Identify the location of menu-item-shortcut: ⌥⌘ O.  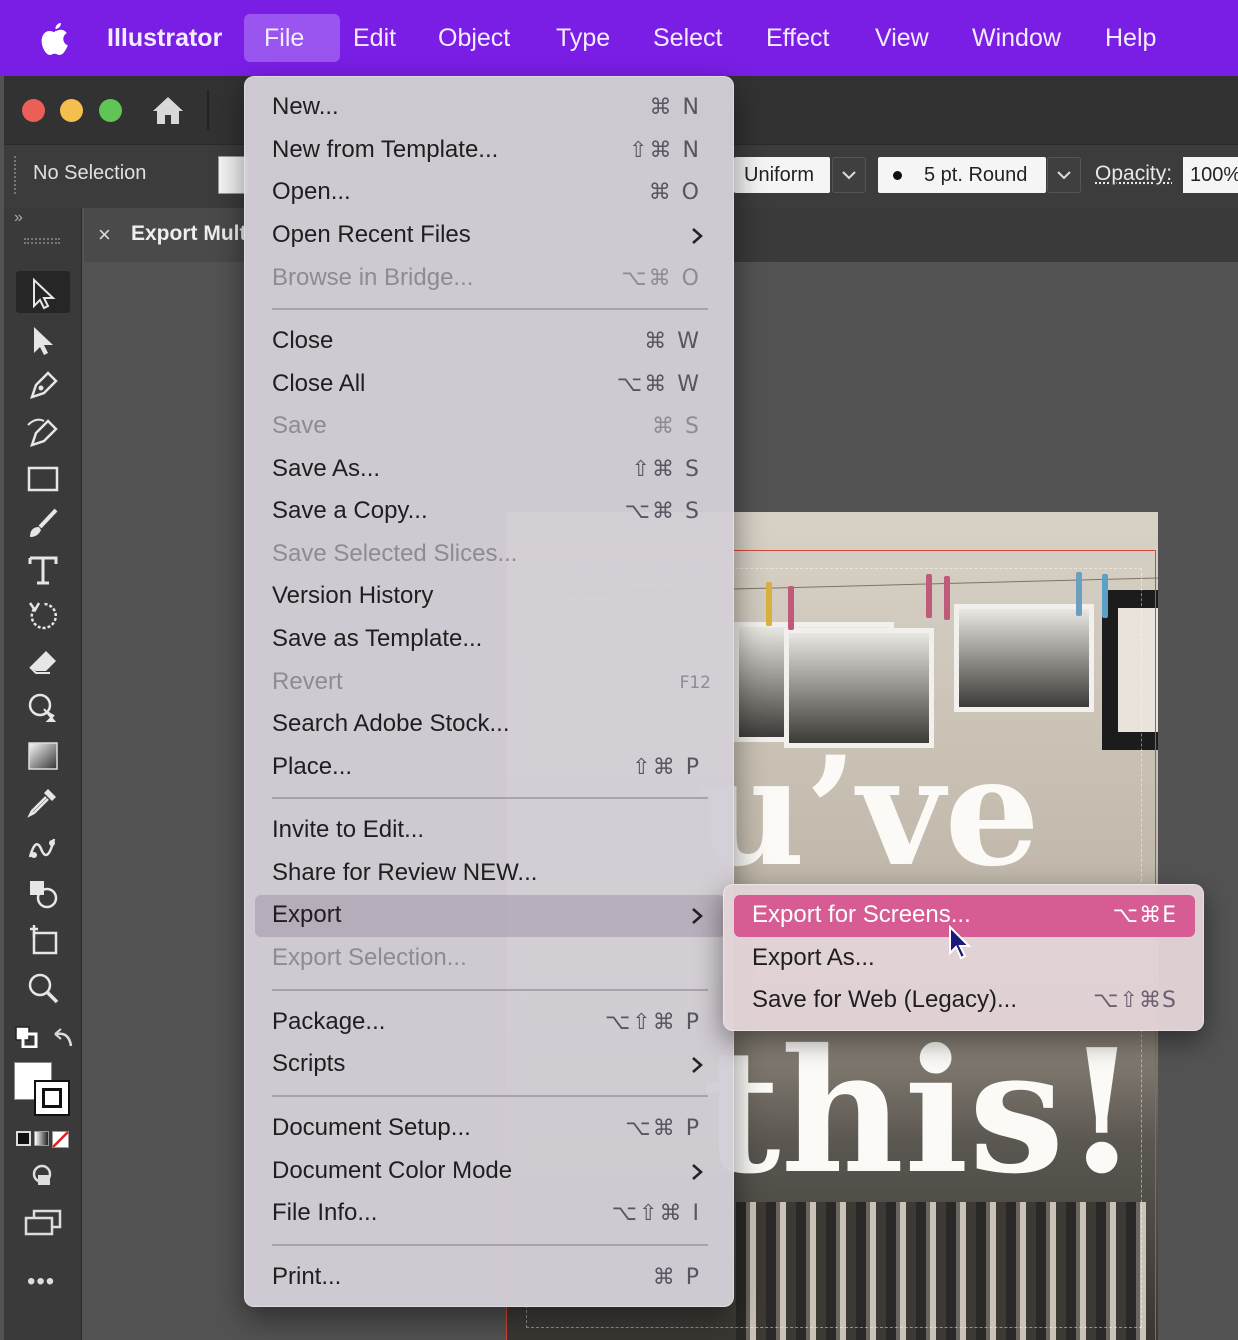
(661, 278).